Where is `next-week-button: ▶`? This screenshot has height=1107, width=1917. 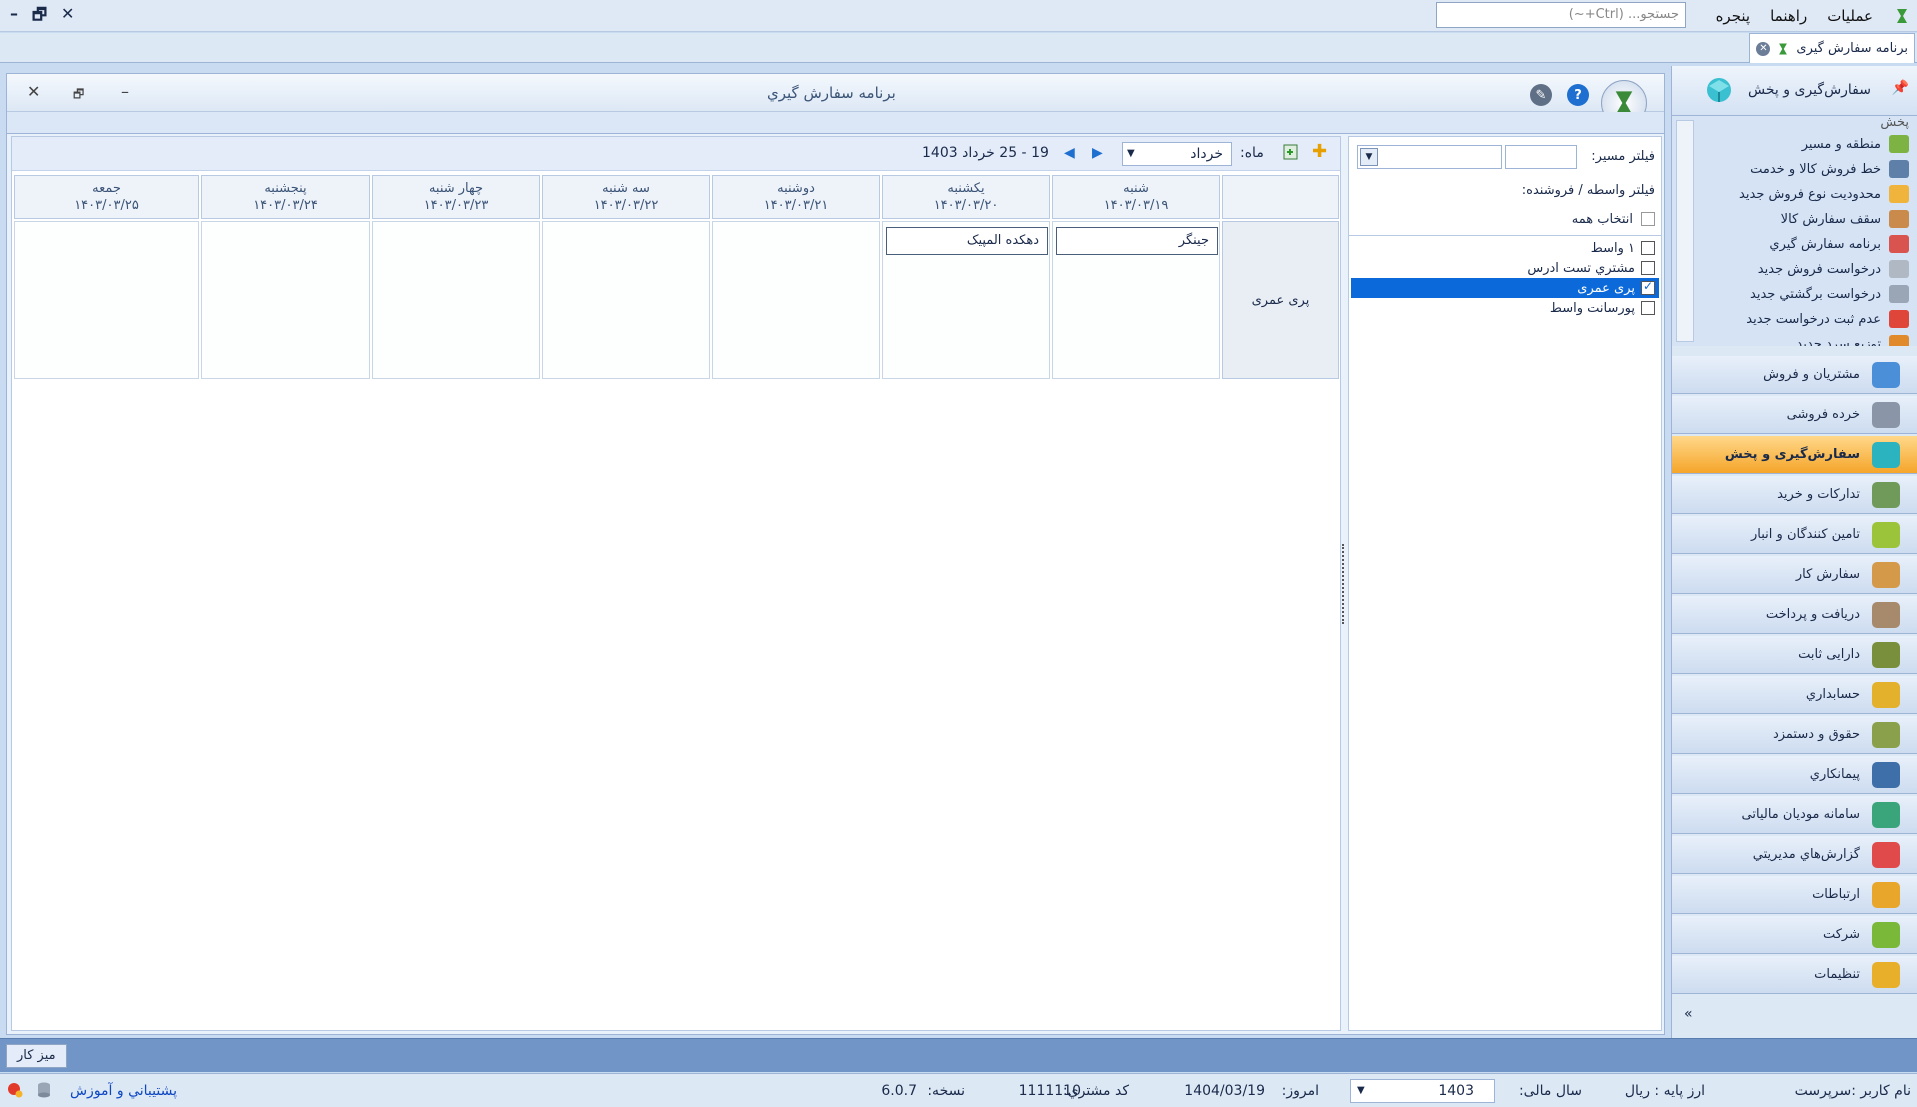 next-week-button: ▶ is located at coordinates (1097, 153).